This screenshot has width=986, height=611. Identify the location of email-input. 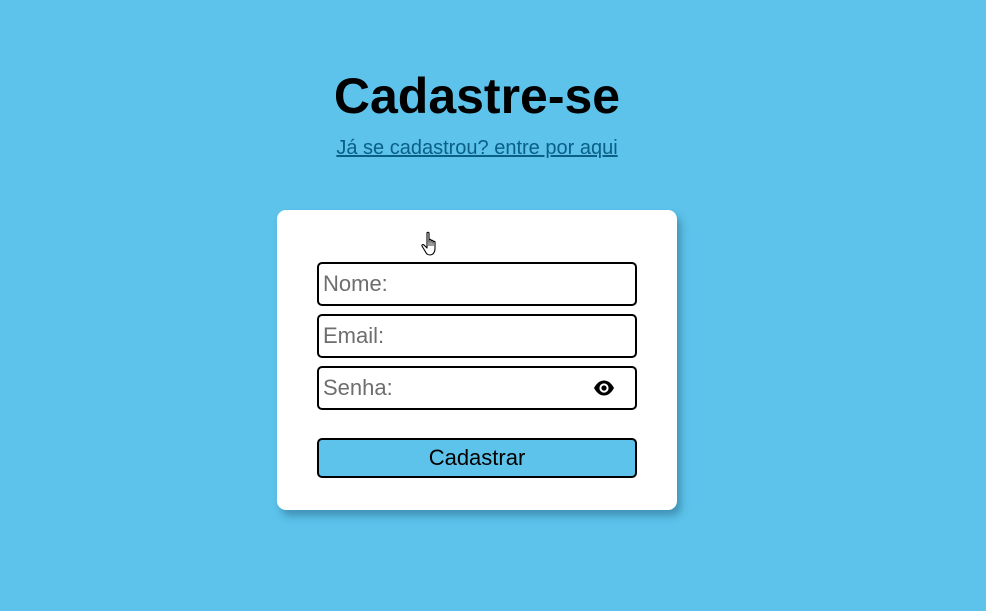
(477, 336).